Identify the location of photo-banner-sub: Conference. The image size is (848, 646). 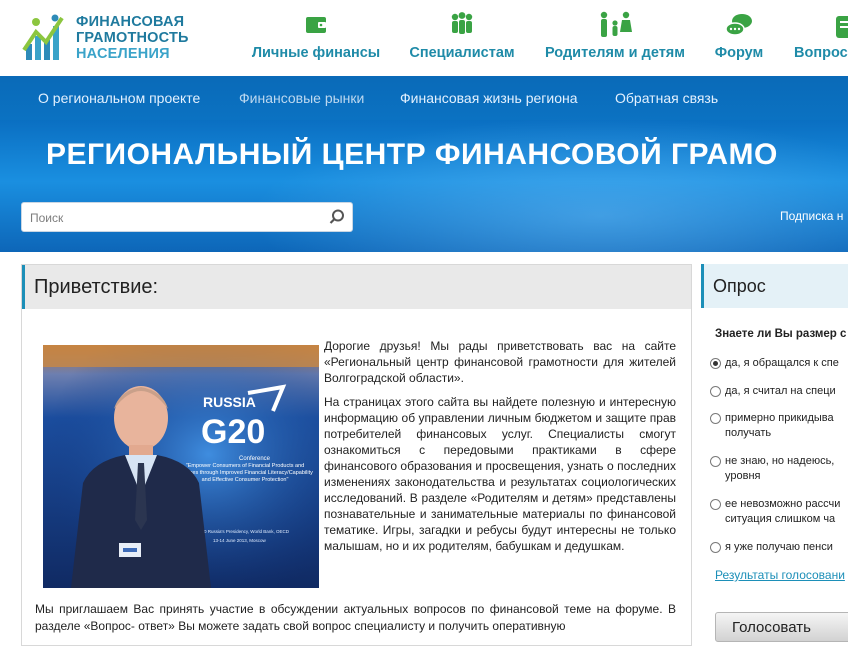
(255, 459).